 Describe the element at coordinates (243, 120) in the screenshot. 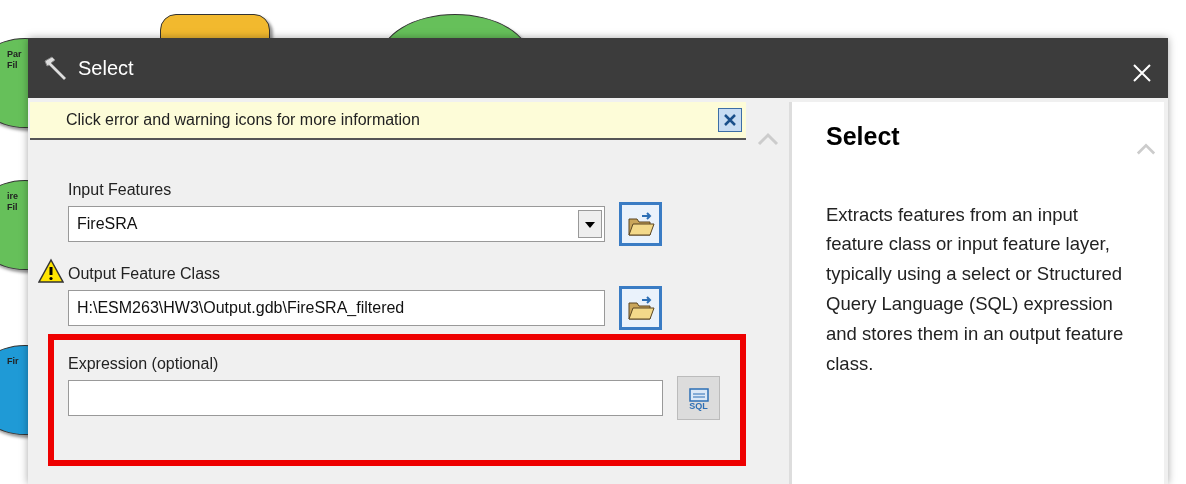

I see `banner-text: Click error and warning icons for more information` at that location.